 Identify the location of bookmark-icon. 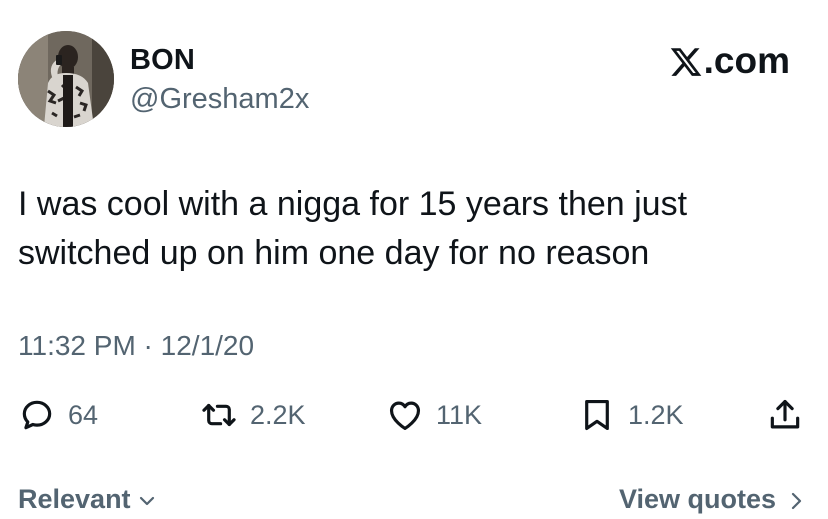
(597, 415).